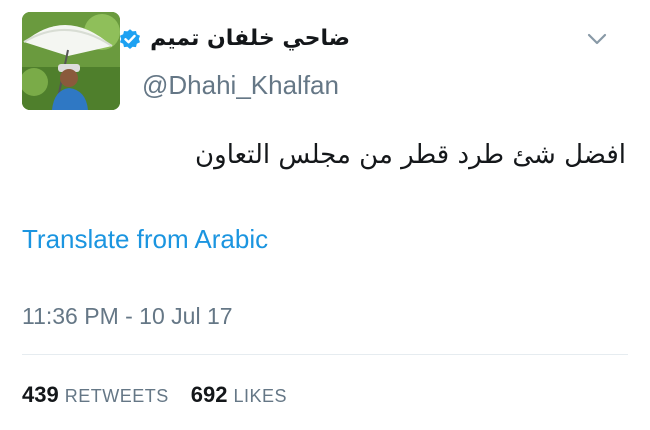 The height and width of the screenshot is (430, 650). I want to click on tweet-timestamp: 11:36 PM - 10 Jul 17, so click(127, 316).